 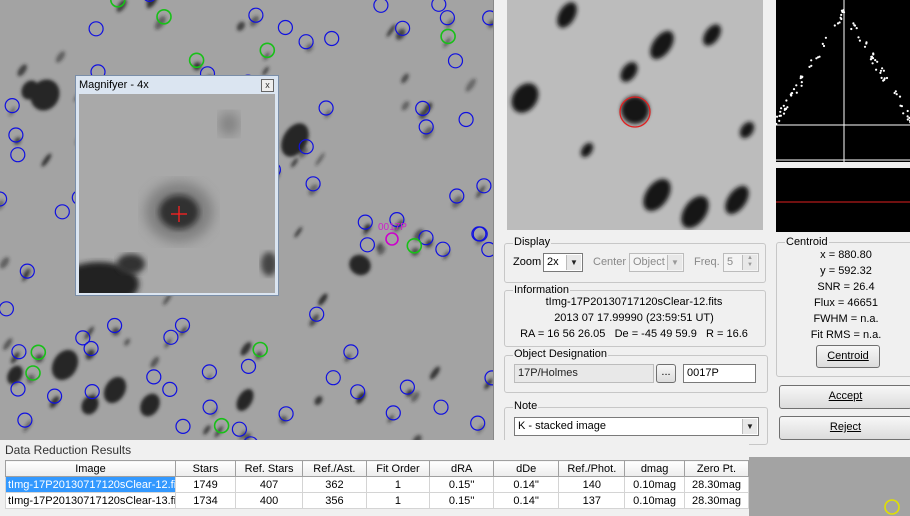 I want to click on table-cell: 400, so click(x=269, y=500).